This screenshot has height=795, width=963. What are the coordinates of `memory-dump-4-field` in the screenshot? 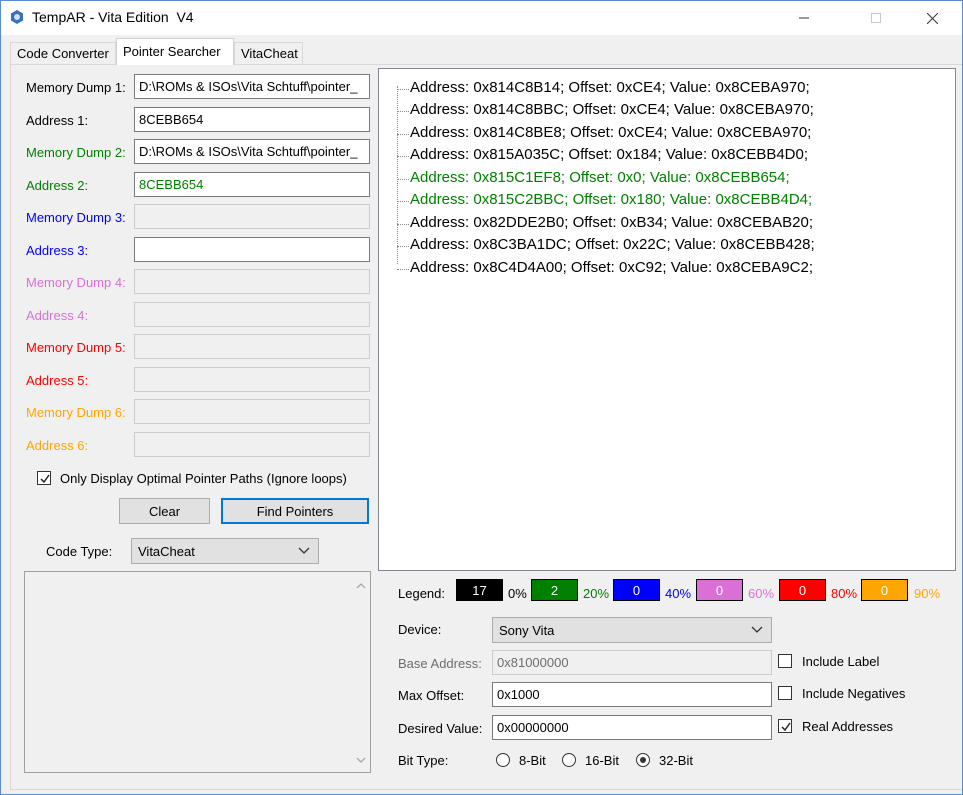 It's located at (252, 281).